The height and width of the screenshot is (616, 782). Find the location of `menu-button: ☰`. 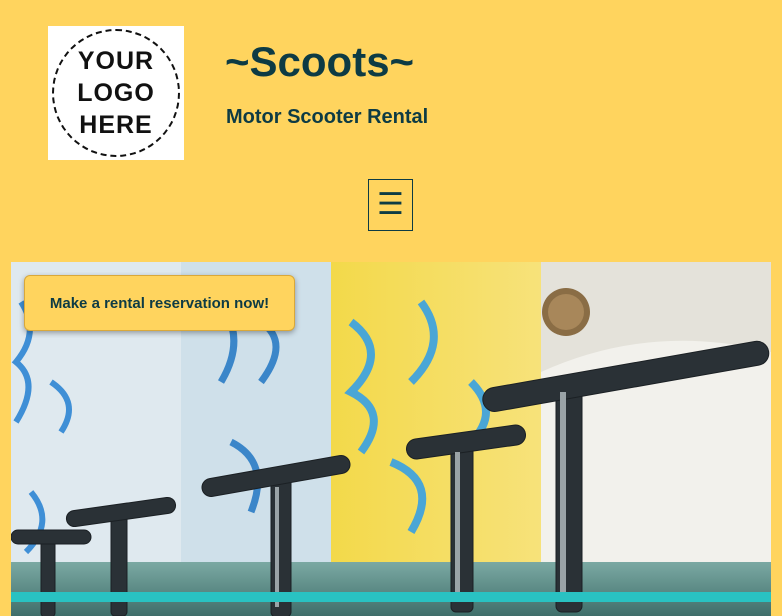

menu-button: ☰ is located at coordinates (390, 205).